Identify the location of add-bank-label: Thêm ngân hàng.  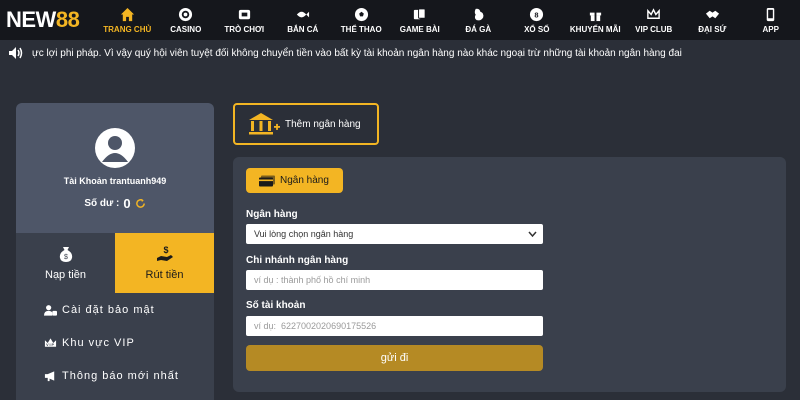
(323, 124).